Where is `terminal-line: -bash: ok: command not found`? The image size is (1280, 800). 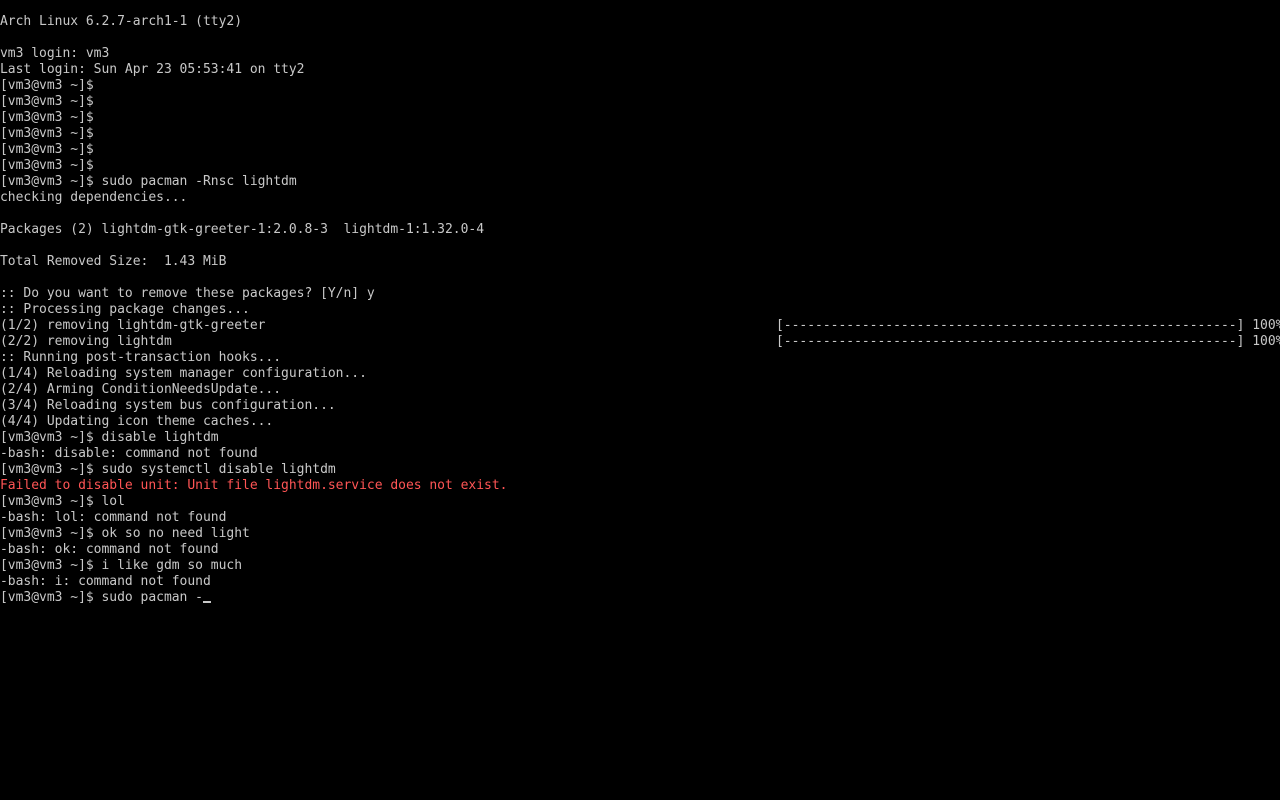
terminal-line: -bash: ok: command not found is located at coordinates (640, 550).